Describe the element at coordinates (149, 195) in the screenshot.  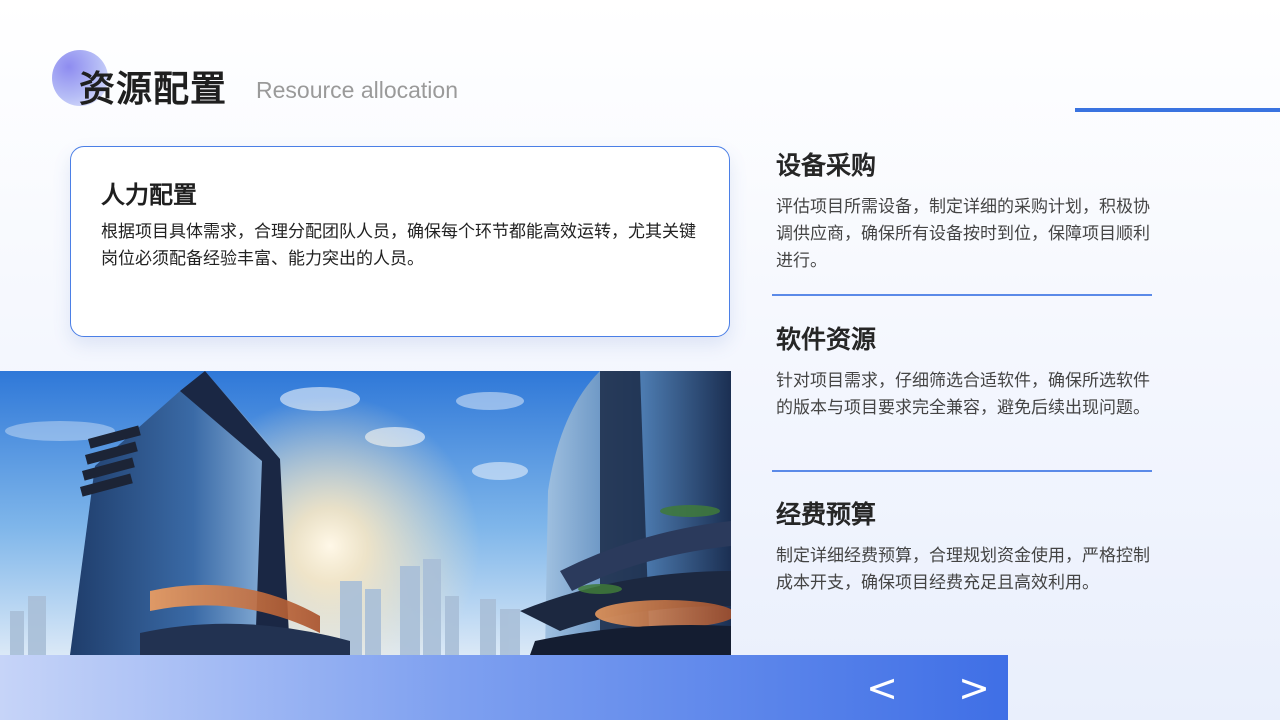
I see `card-title: 人力配置` at that location.